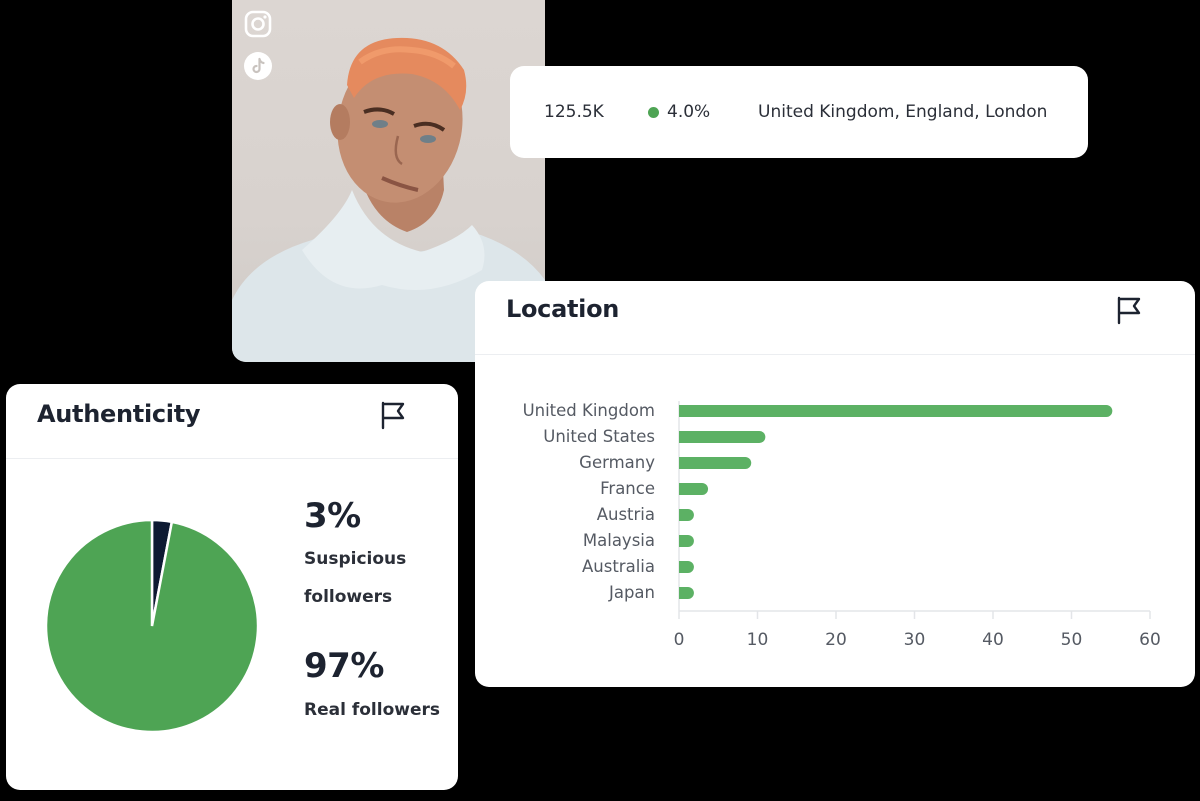 The width and height of the screenshot is (1200, 801). Describe the element at coordinates (722, 437) in the screenshot. I see `bar-united-states` at that location.